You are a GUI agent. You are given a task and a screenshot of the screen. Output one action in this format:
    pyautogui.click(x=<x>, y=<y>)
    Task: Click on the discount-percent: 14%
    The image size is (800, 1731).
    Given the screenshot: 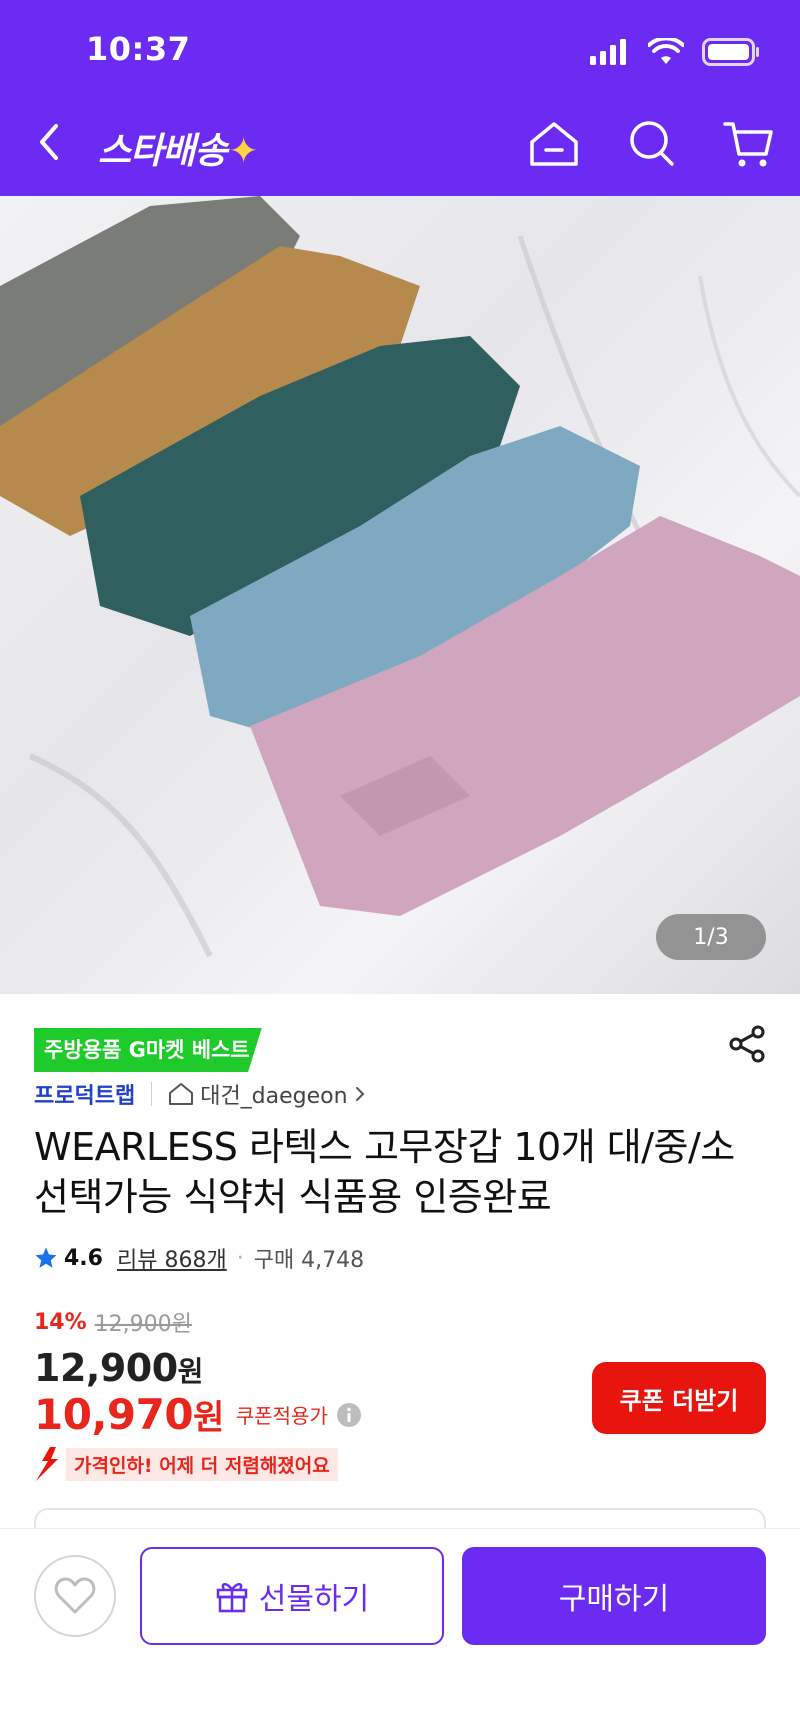 What is the action you would take?
    pyautogui.click(x=60, y=1322)
    